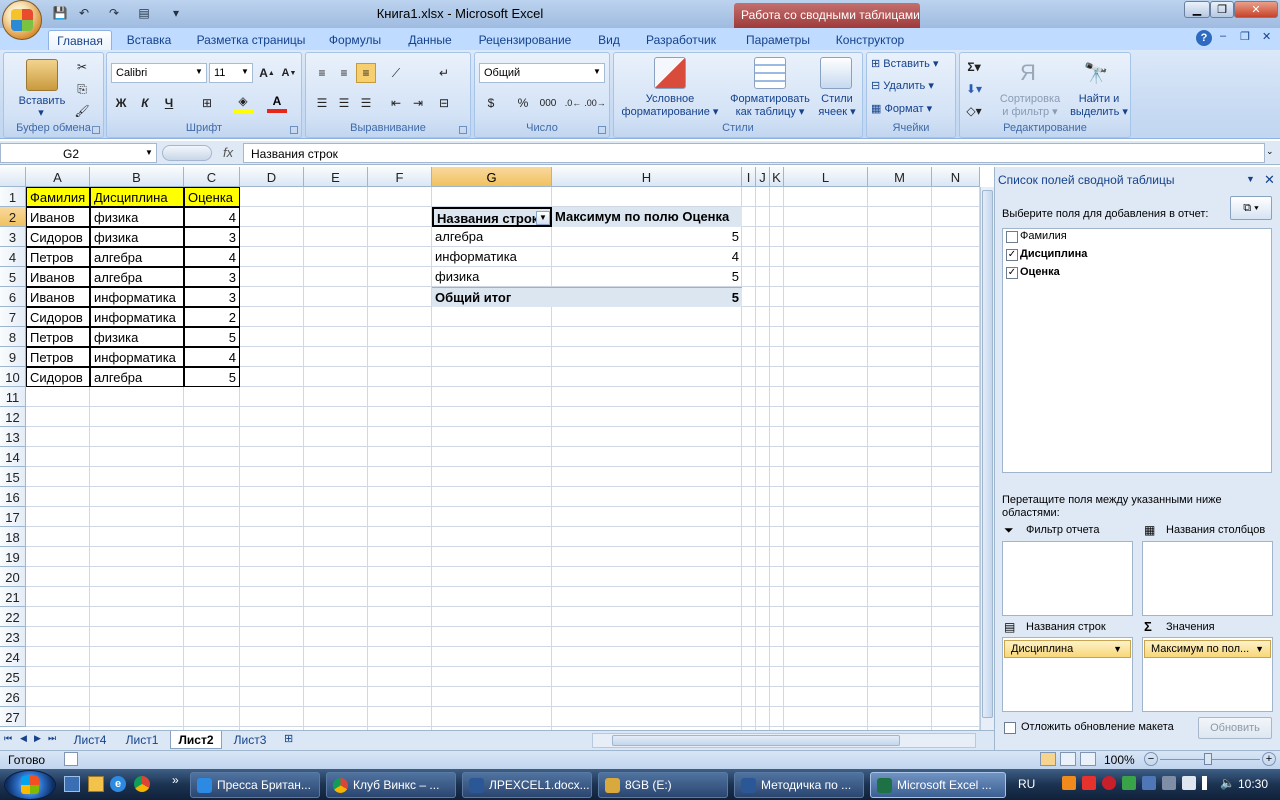 This screenshot has height=800, width=1280. What do you see at coordinates (137, 177) in the screenshot?
I see `column-header-b: B` at bounding box center [137, 177].